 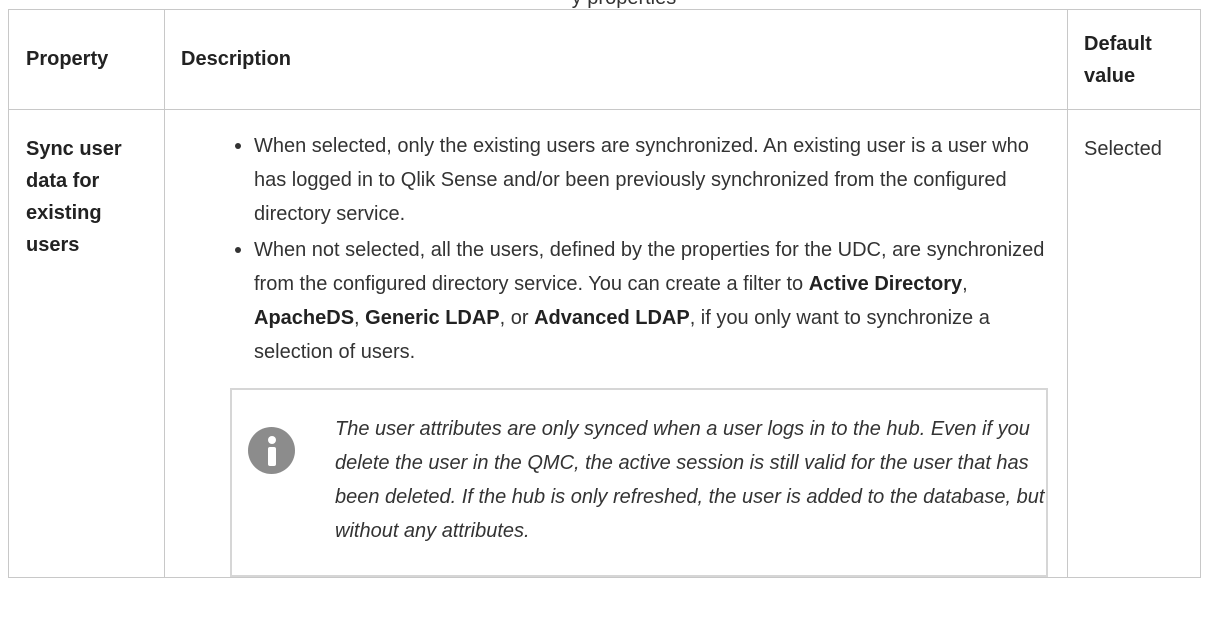 What do you see at coordinates (1134, 59) in the screenshot?
I see `header-default-value: Default value` at bounding box center [1134, 59].